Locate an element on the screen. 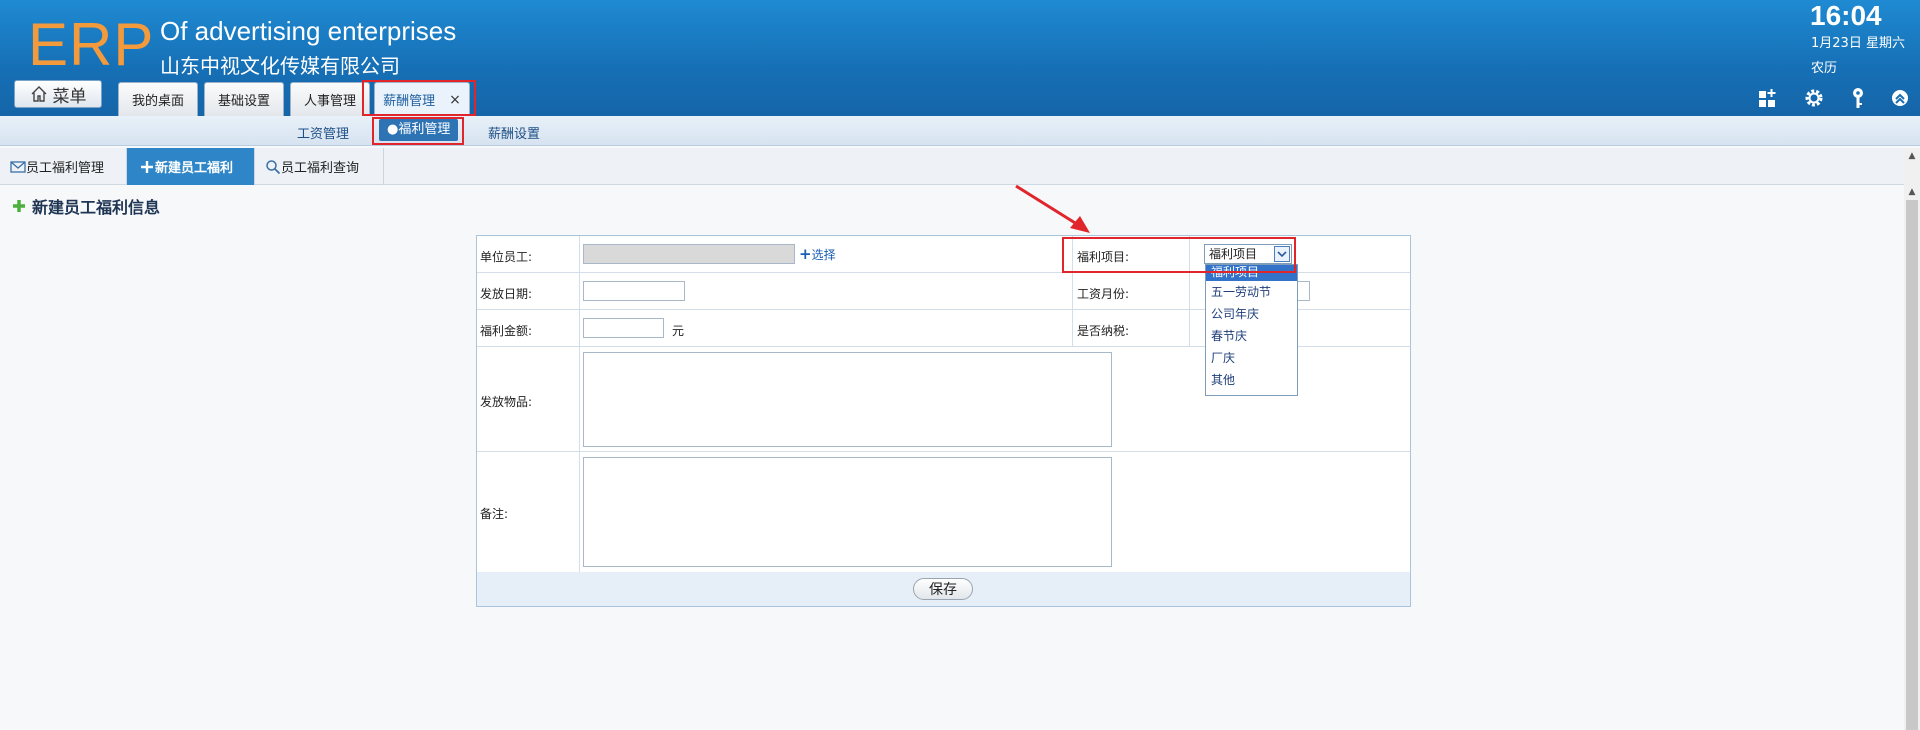  taxable-label: 是否纳税: is located at coordinates (1103, 331).